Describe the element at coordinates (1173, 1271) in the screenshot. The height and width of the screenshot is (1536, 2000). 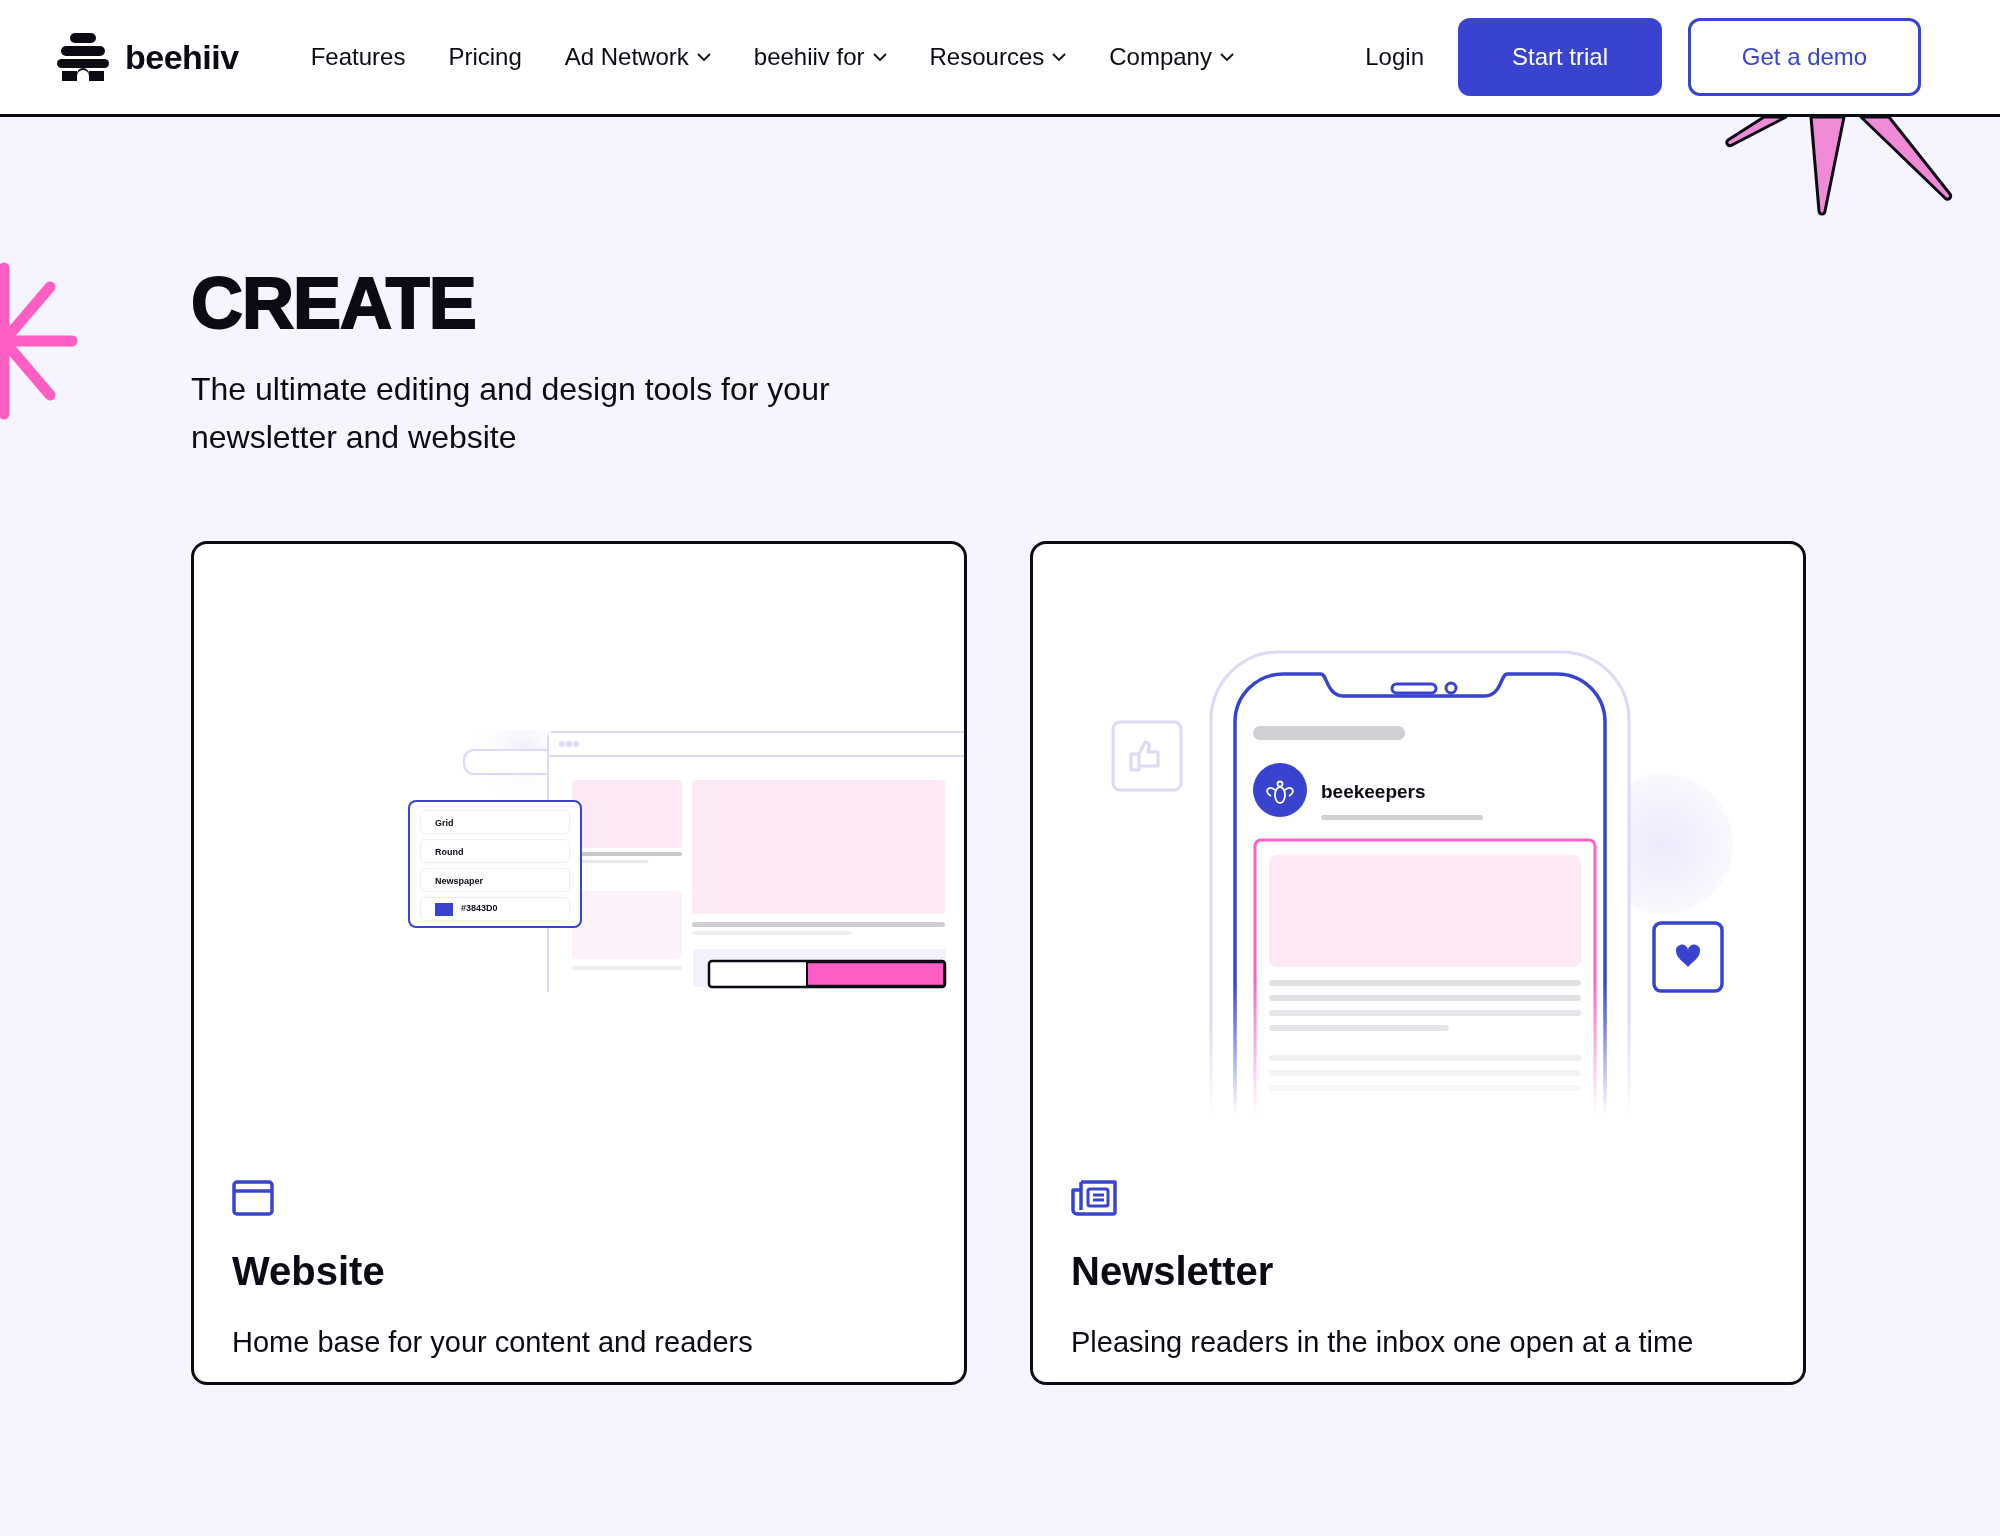
I see `card-title: Newsletter` at that location.